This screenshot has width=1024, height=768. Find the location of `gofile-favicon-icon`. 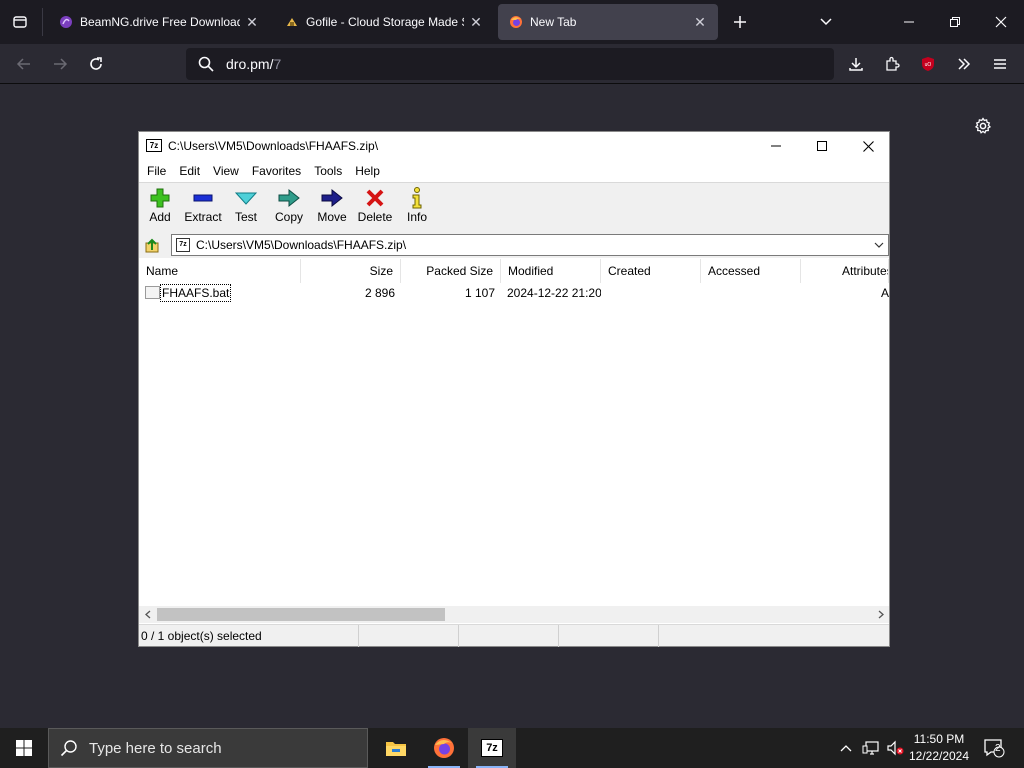

gofile-favicon-icon is located at coordinates (292, 22).